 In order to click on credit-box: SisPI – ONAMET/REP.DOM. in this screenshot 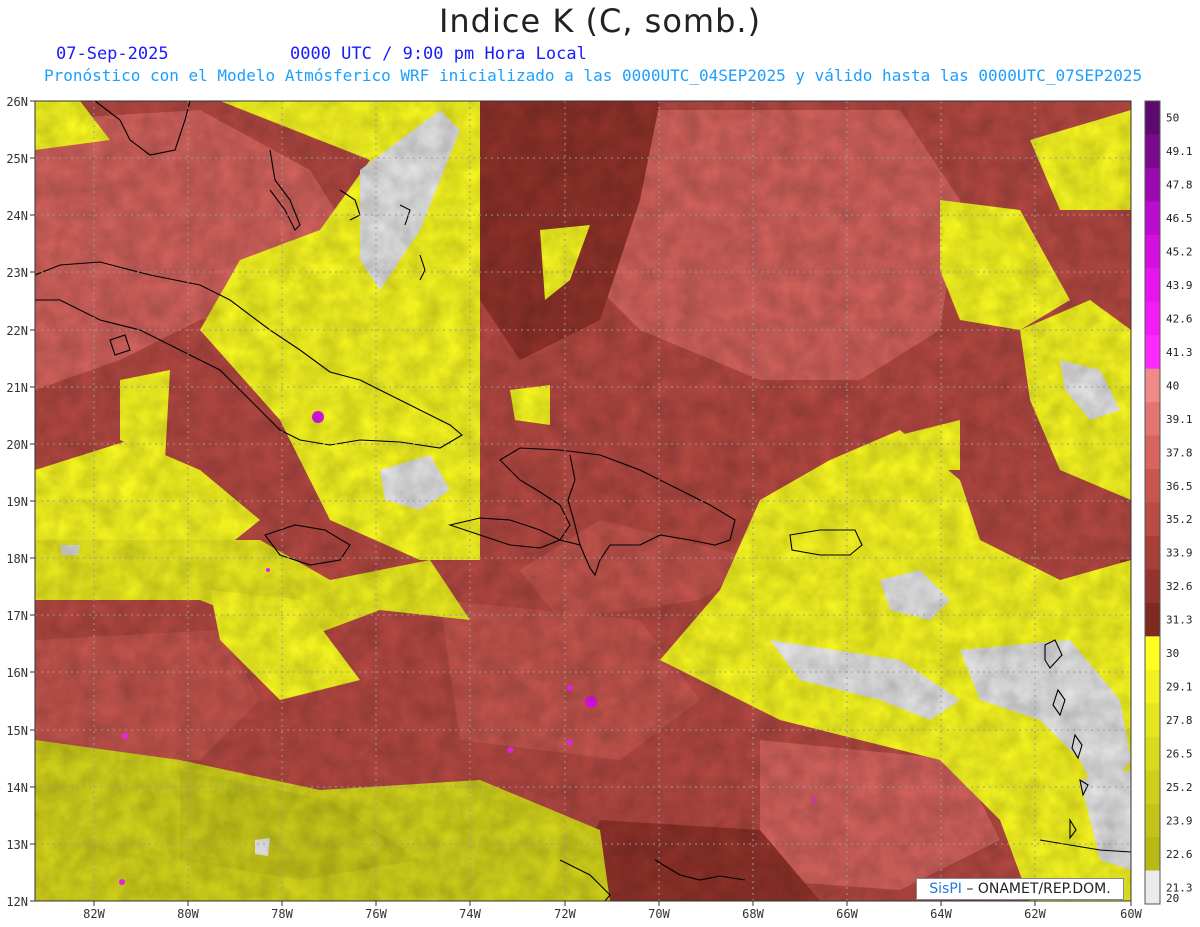, I will do `click(1020, 889)`.